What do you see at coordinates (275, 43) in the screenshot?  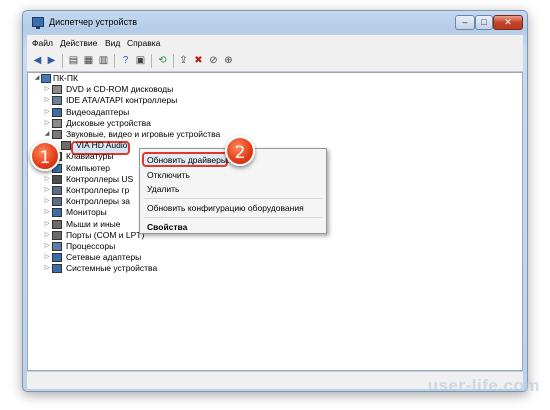 I see `menu-bar: Файл Действие Вид Справка` at bounding box center [275, 43].